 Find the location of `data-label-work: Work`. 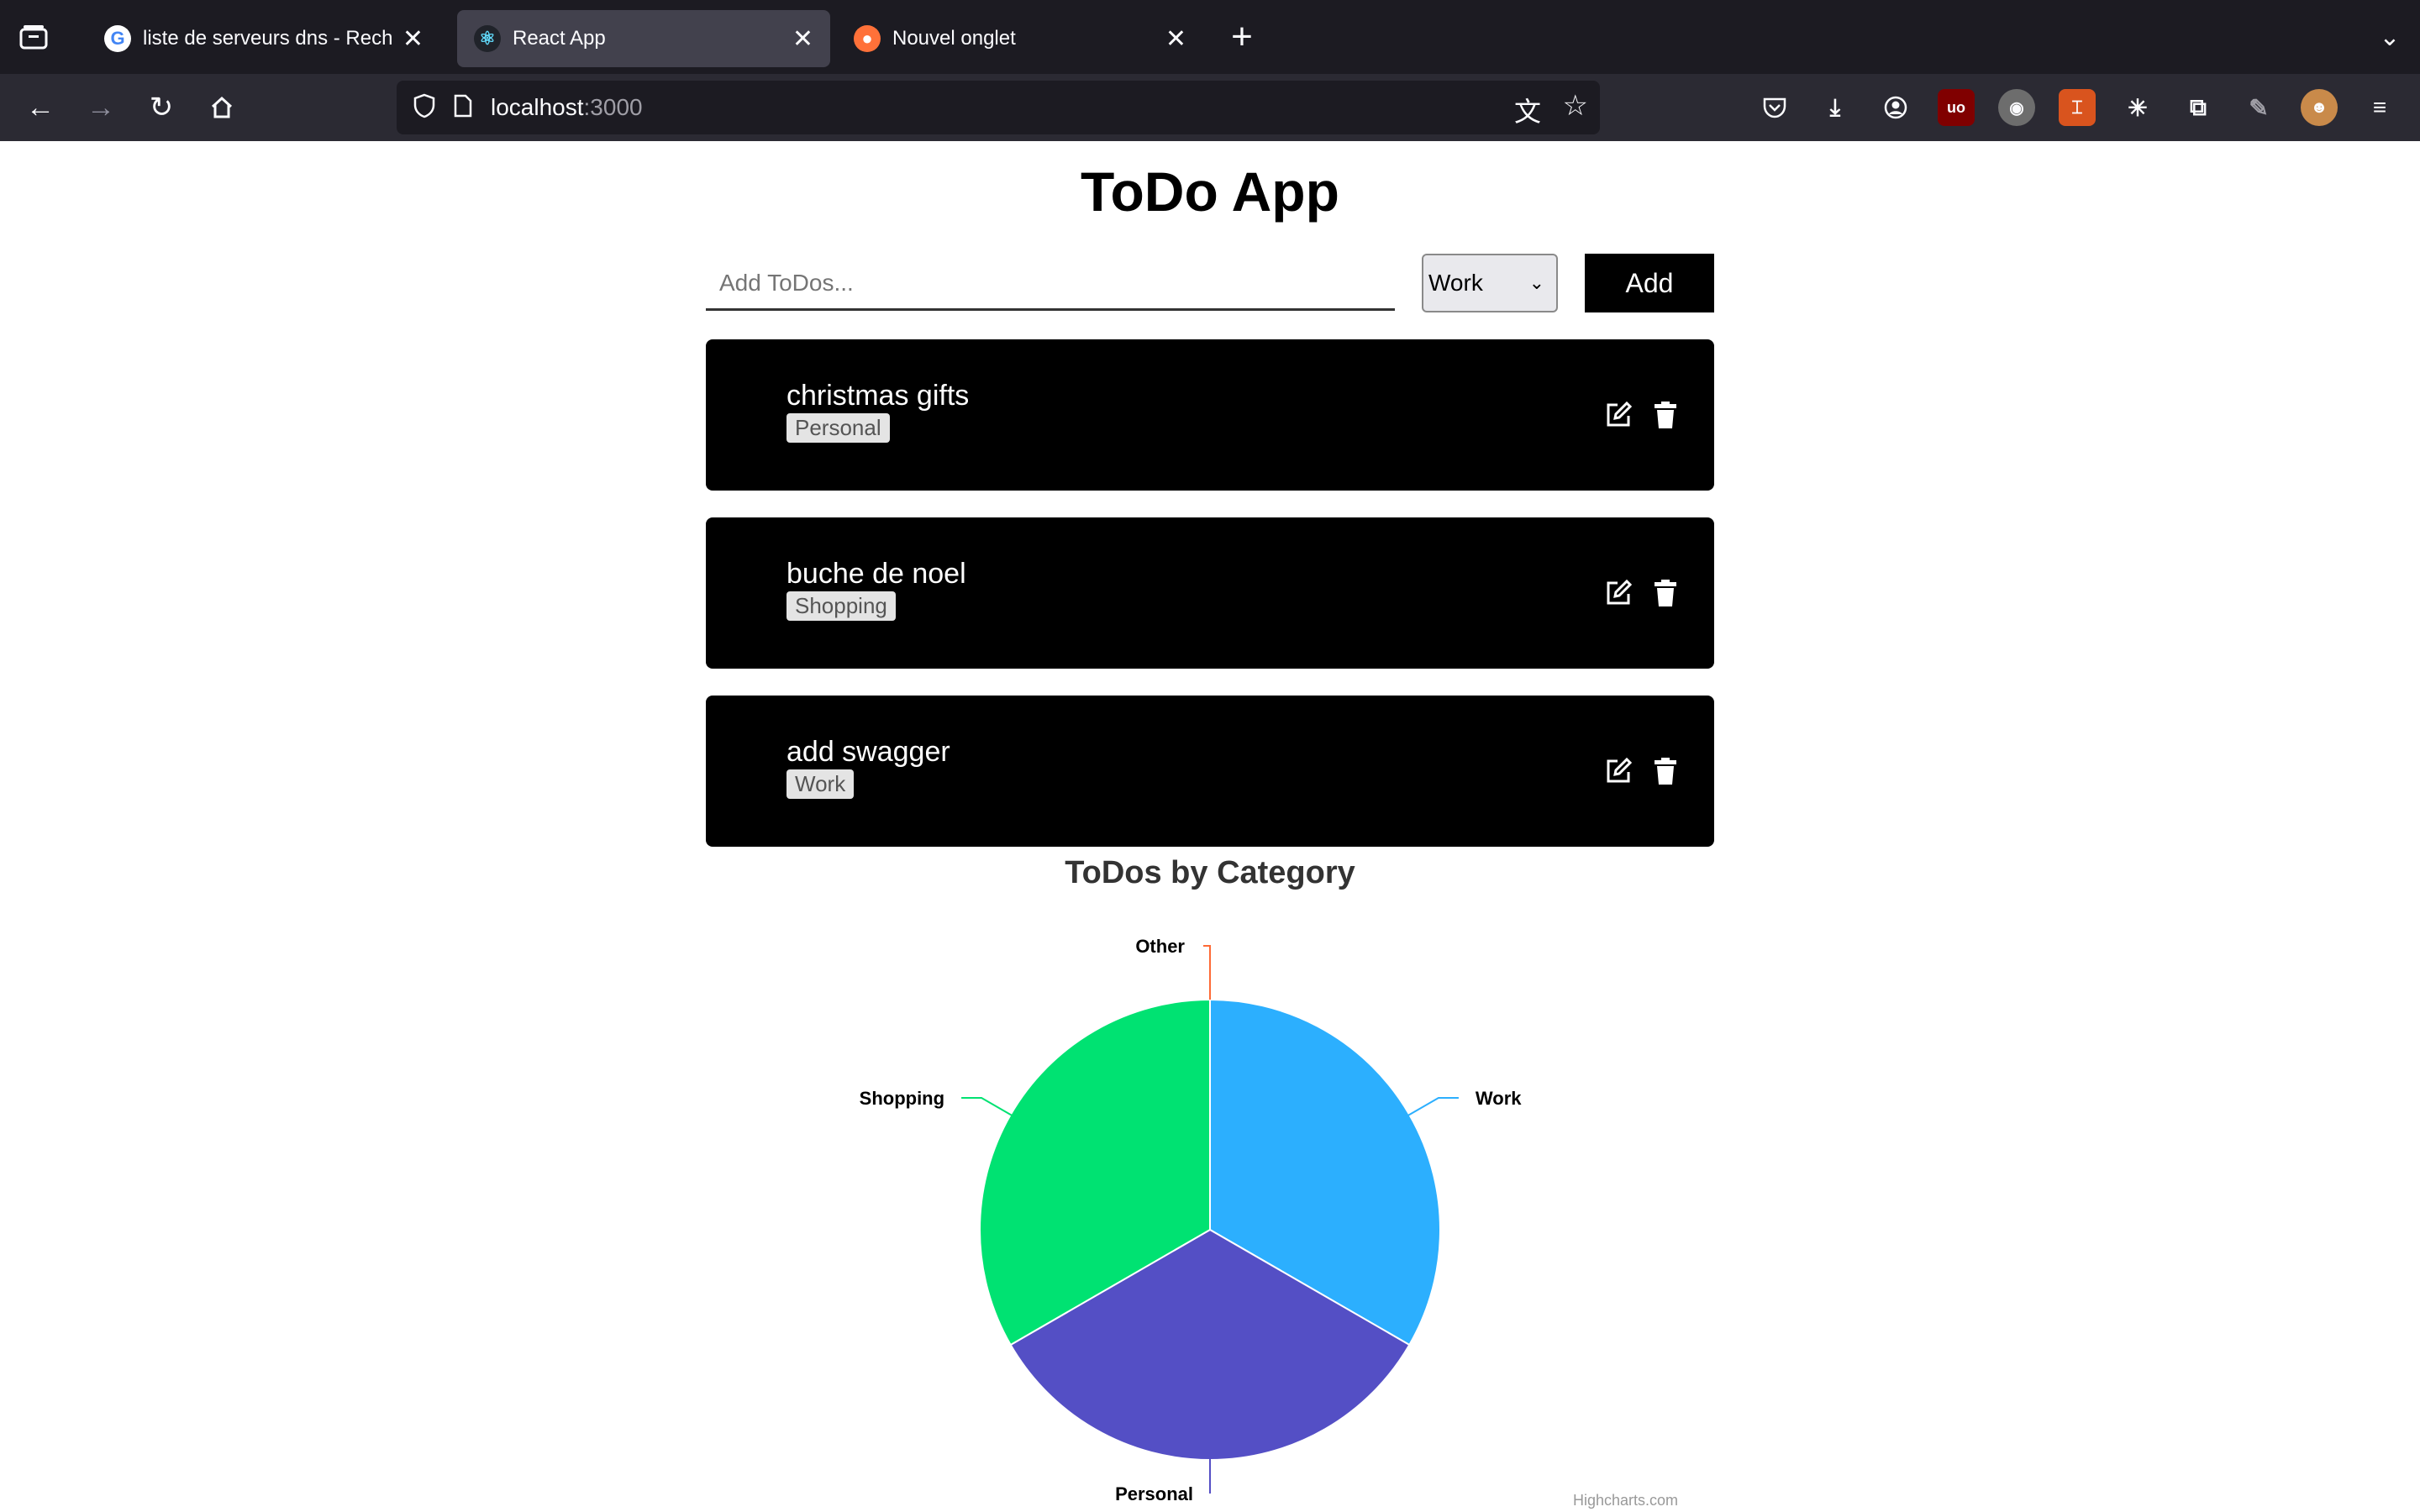

data-label-work: Work is located at coordinates (1499, 1098).